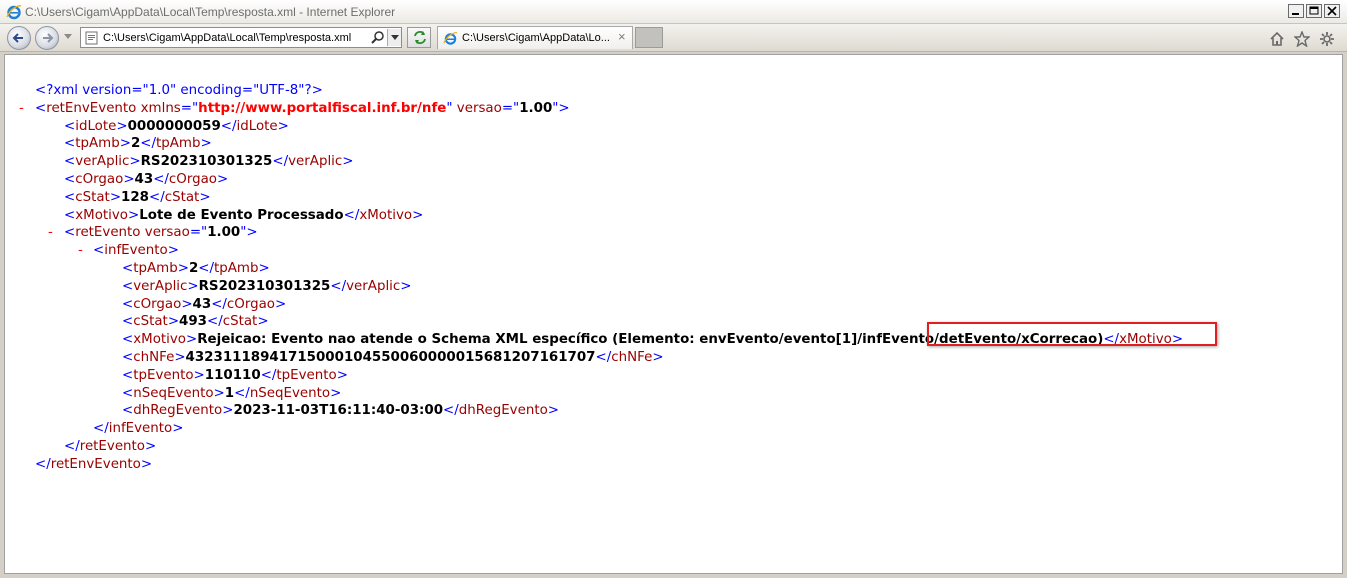  I want to click on favorites-icon, so click(1302, 39).